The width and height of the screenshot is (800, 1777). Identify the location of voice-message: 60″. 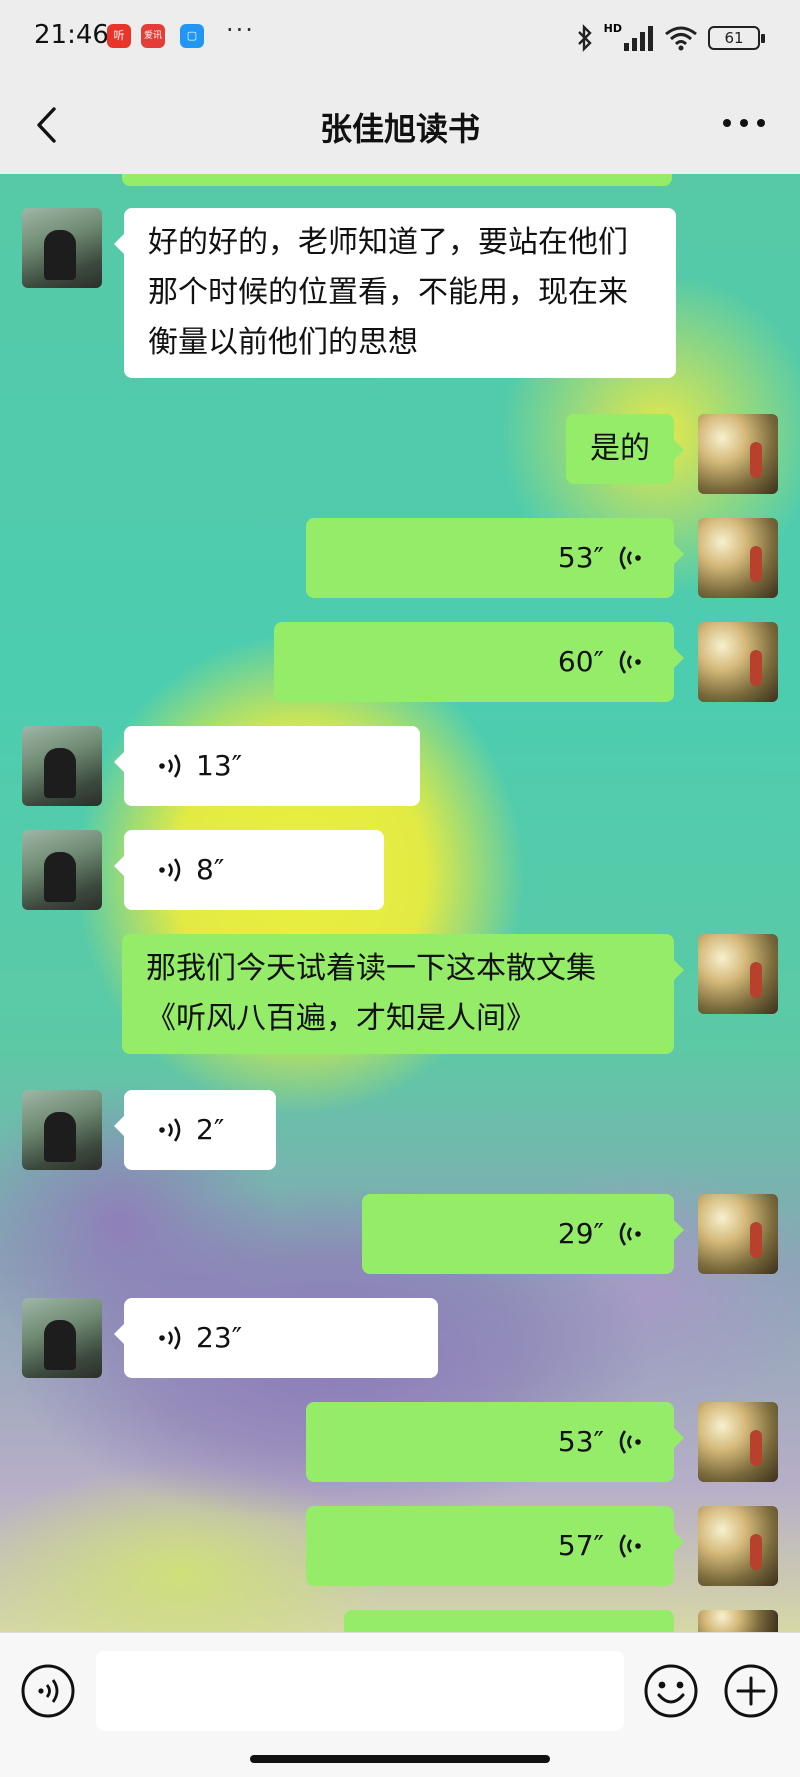
(479, 662).